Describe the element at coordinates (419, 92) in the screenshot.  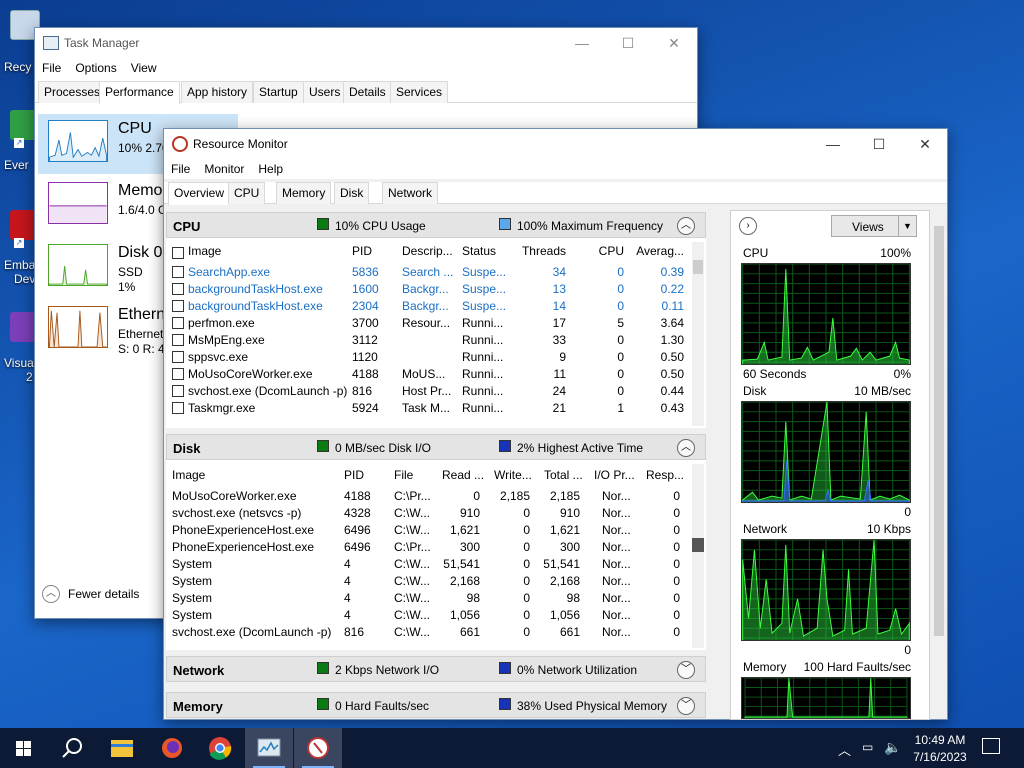
I see `tab-services: Services` at that location.